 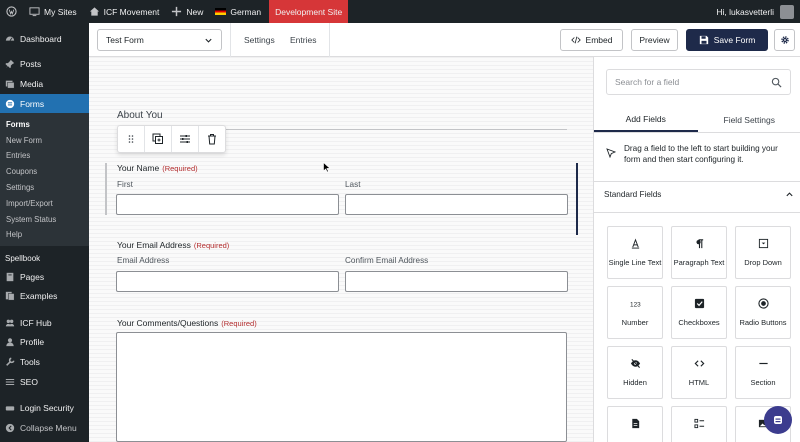 What do you see at coordinates (44, 39) in the screenshot?
I see `sidebar-item-dashboard: Dashboard` at bounding box center [44, 39].